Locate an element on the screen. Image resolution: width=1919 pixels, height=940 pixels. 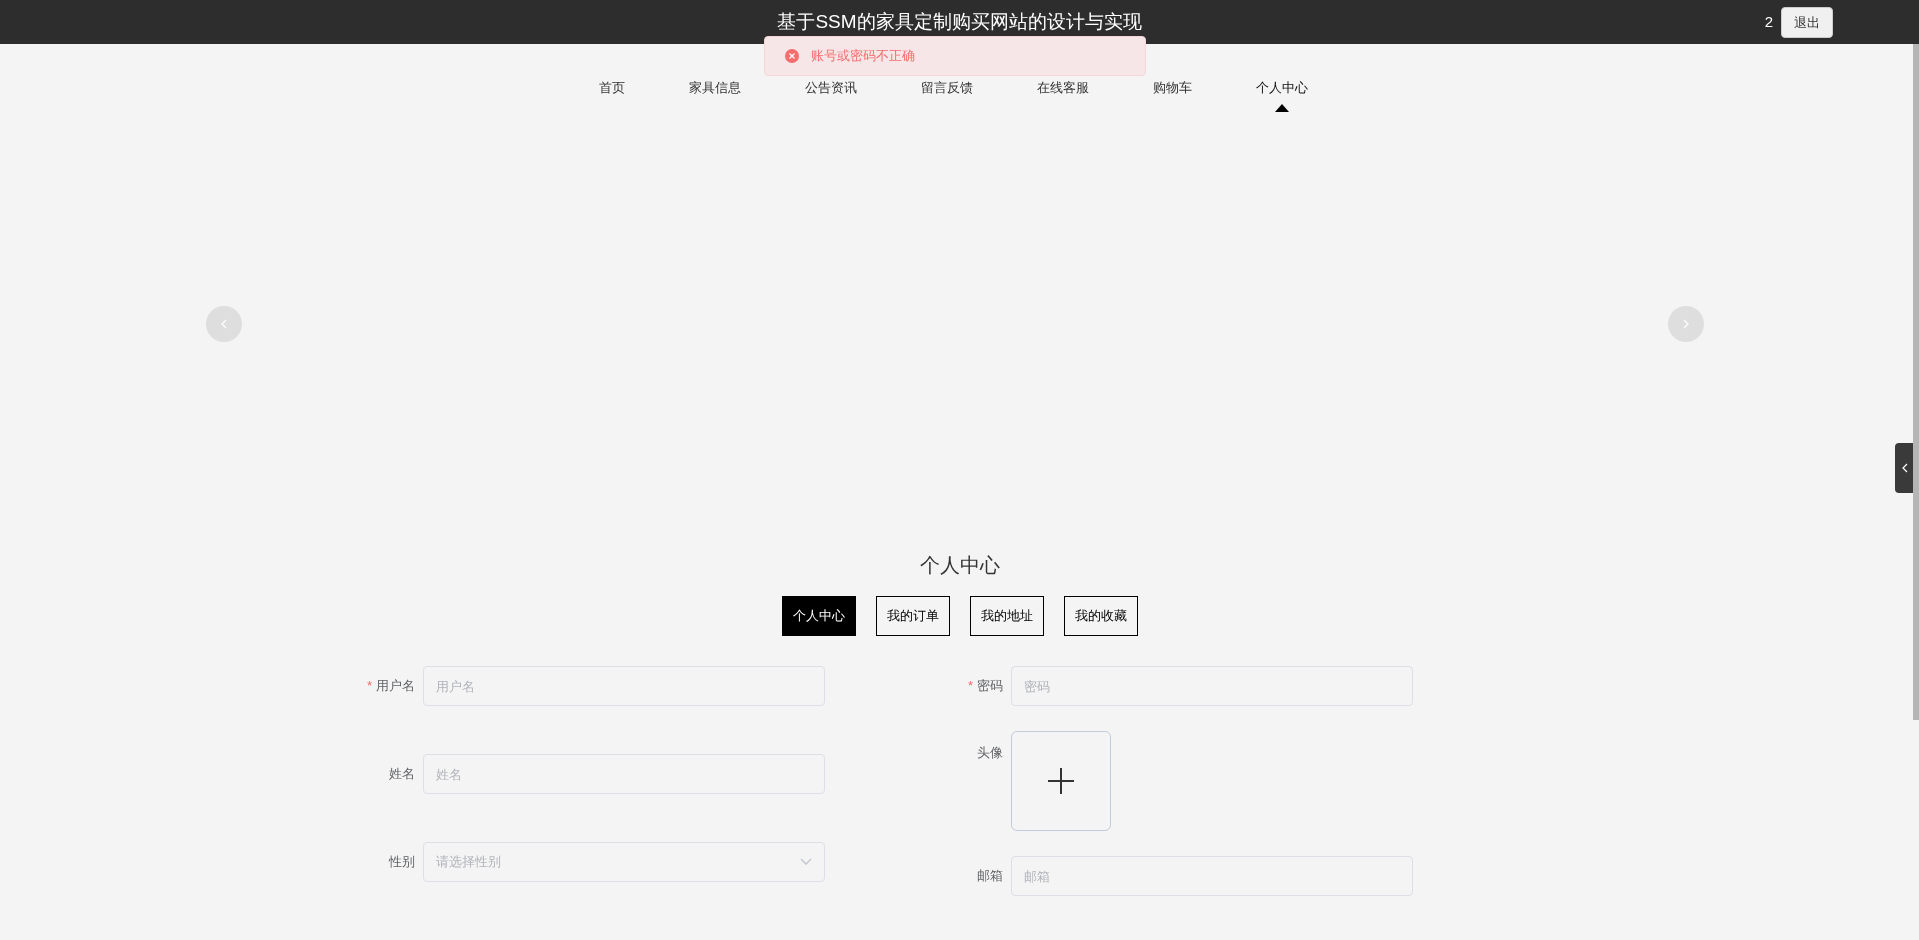
field-label: 姓名 is located at coordinates (402, 774).